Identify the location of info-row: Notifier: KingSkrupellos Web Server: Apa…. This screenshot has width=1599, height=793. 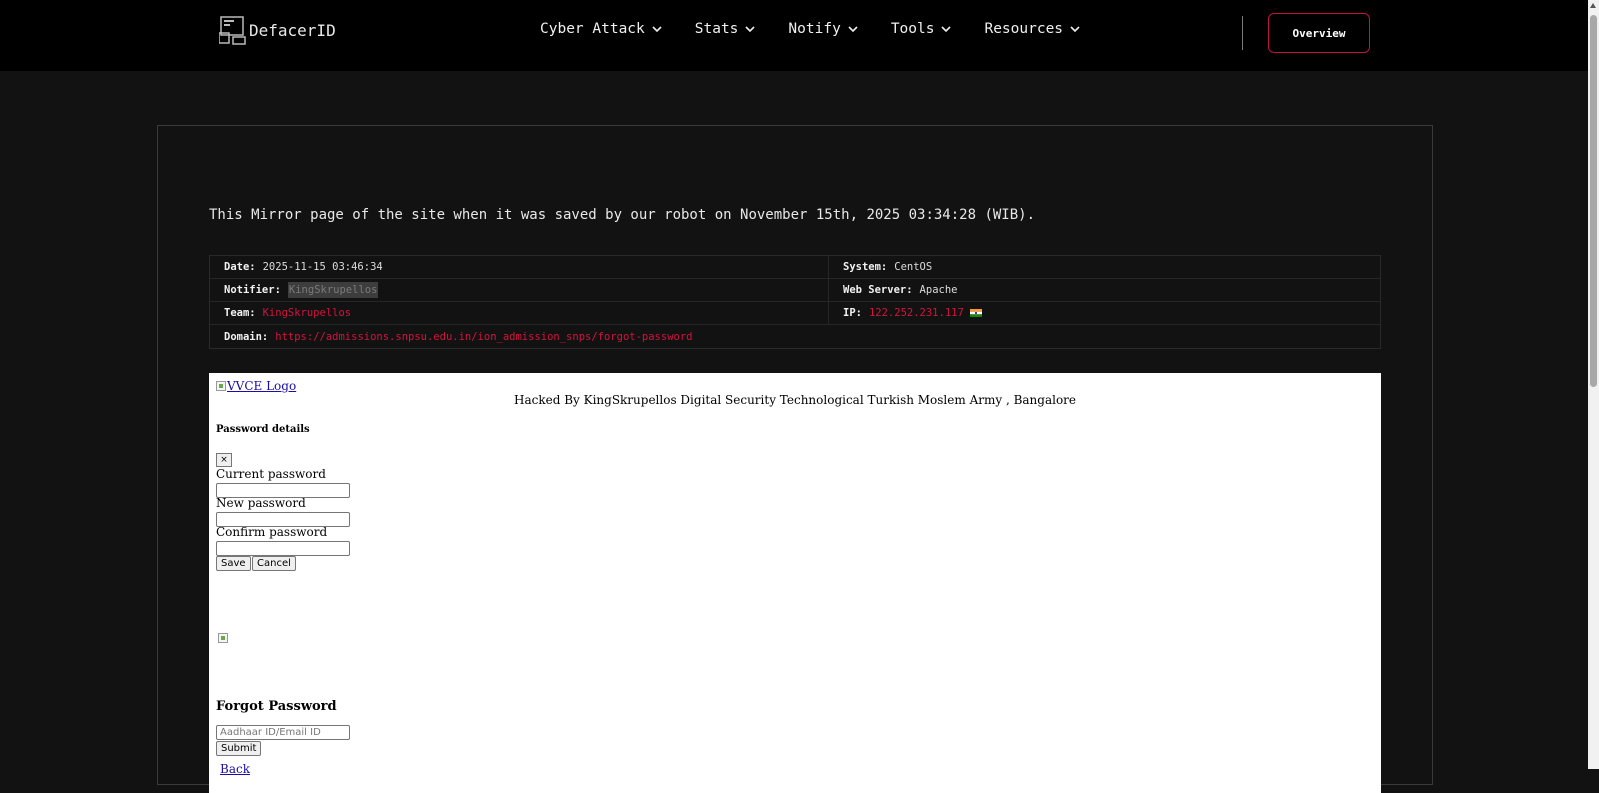
(795, 290).